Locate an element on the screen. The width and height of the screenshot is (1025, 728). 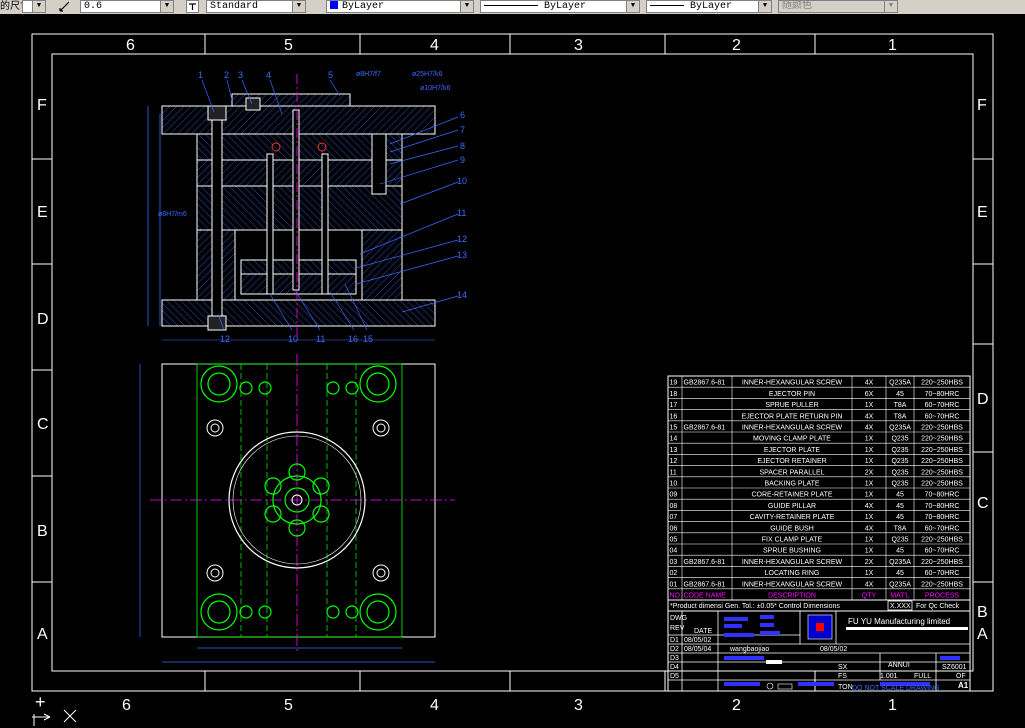
date-label: DATE is located at coordinates (703, 631).